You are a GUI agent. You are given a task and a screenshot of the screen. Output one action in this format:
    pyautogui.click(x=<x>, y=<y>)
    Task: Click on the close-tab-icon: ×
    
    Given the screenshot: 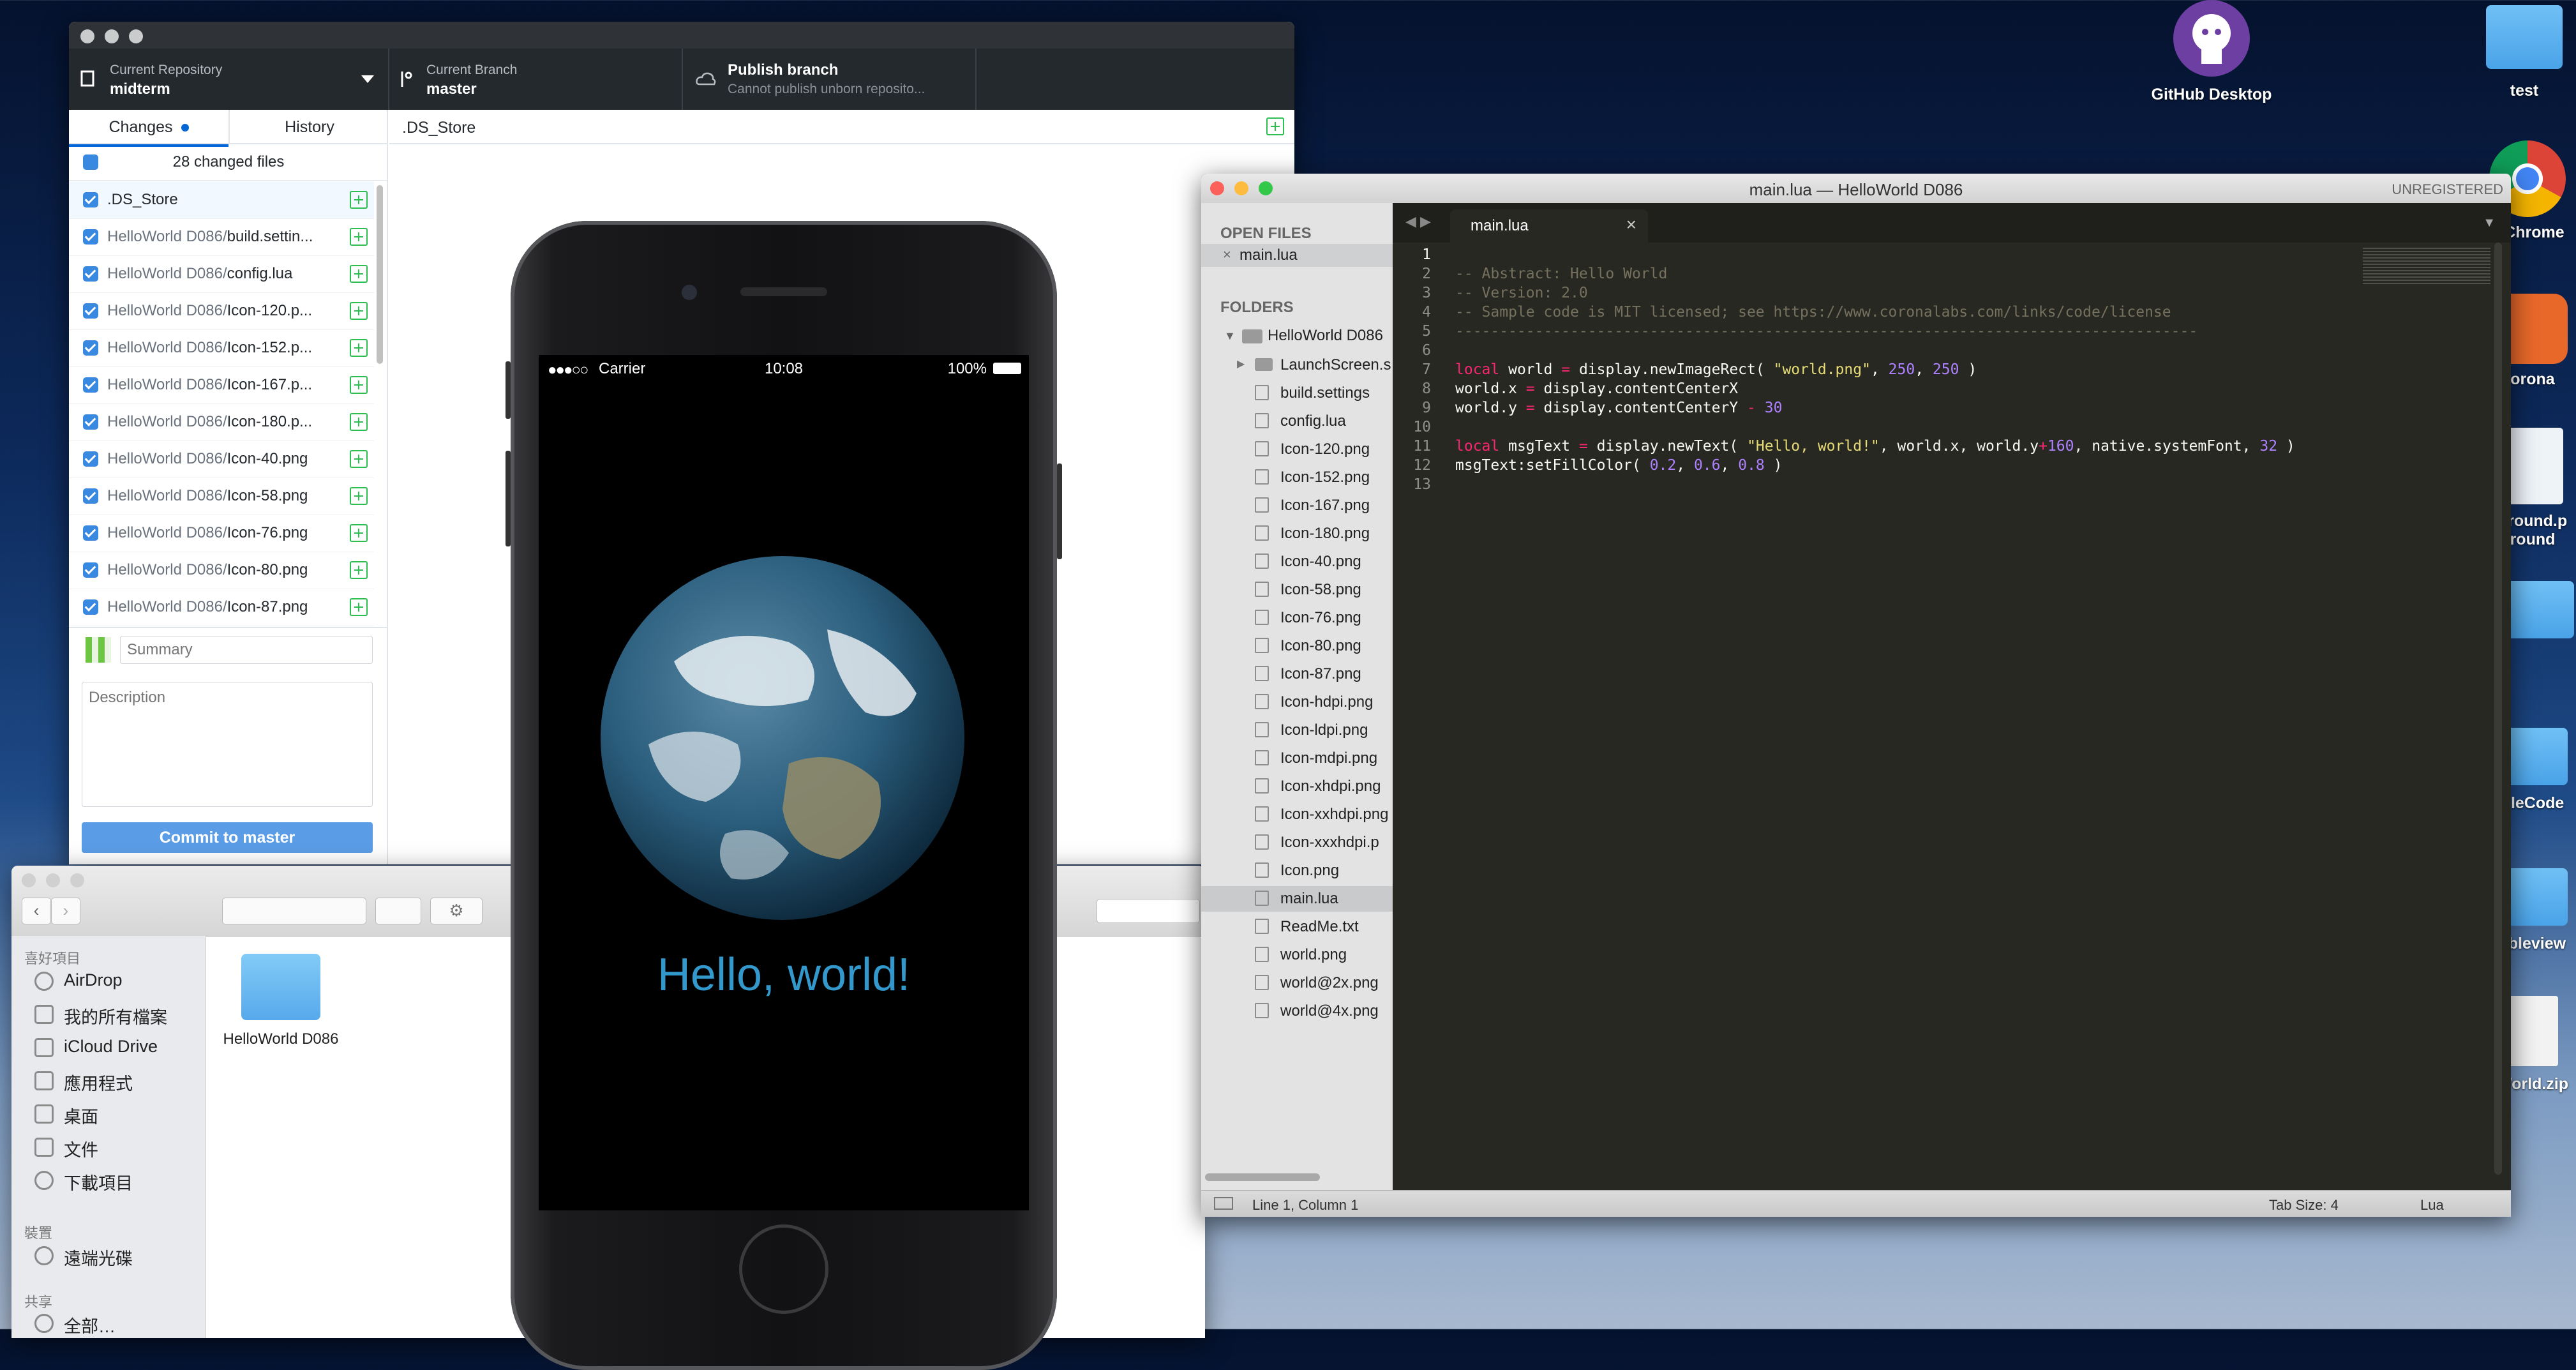 What is the action you would take?
    pyautogui.click(x=1631, y=225)
    